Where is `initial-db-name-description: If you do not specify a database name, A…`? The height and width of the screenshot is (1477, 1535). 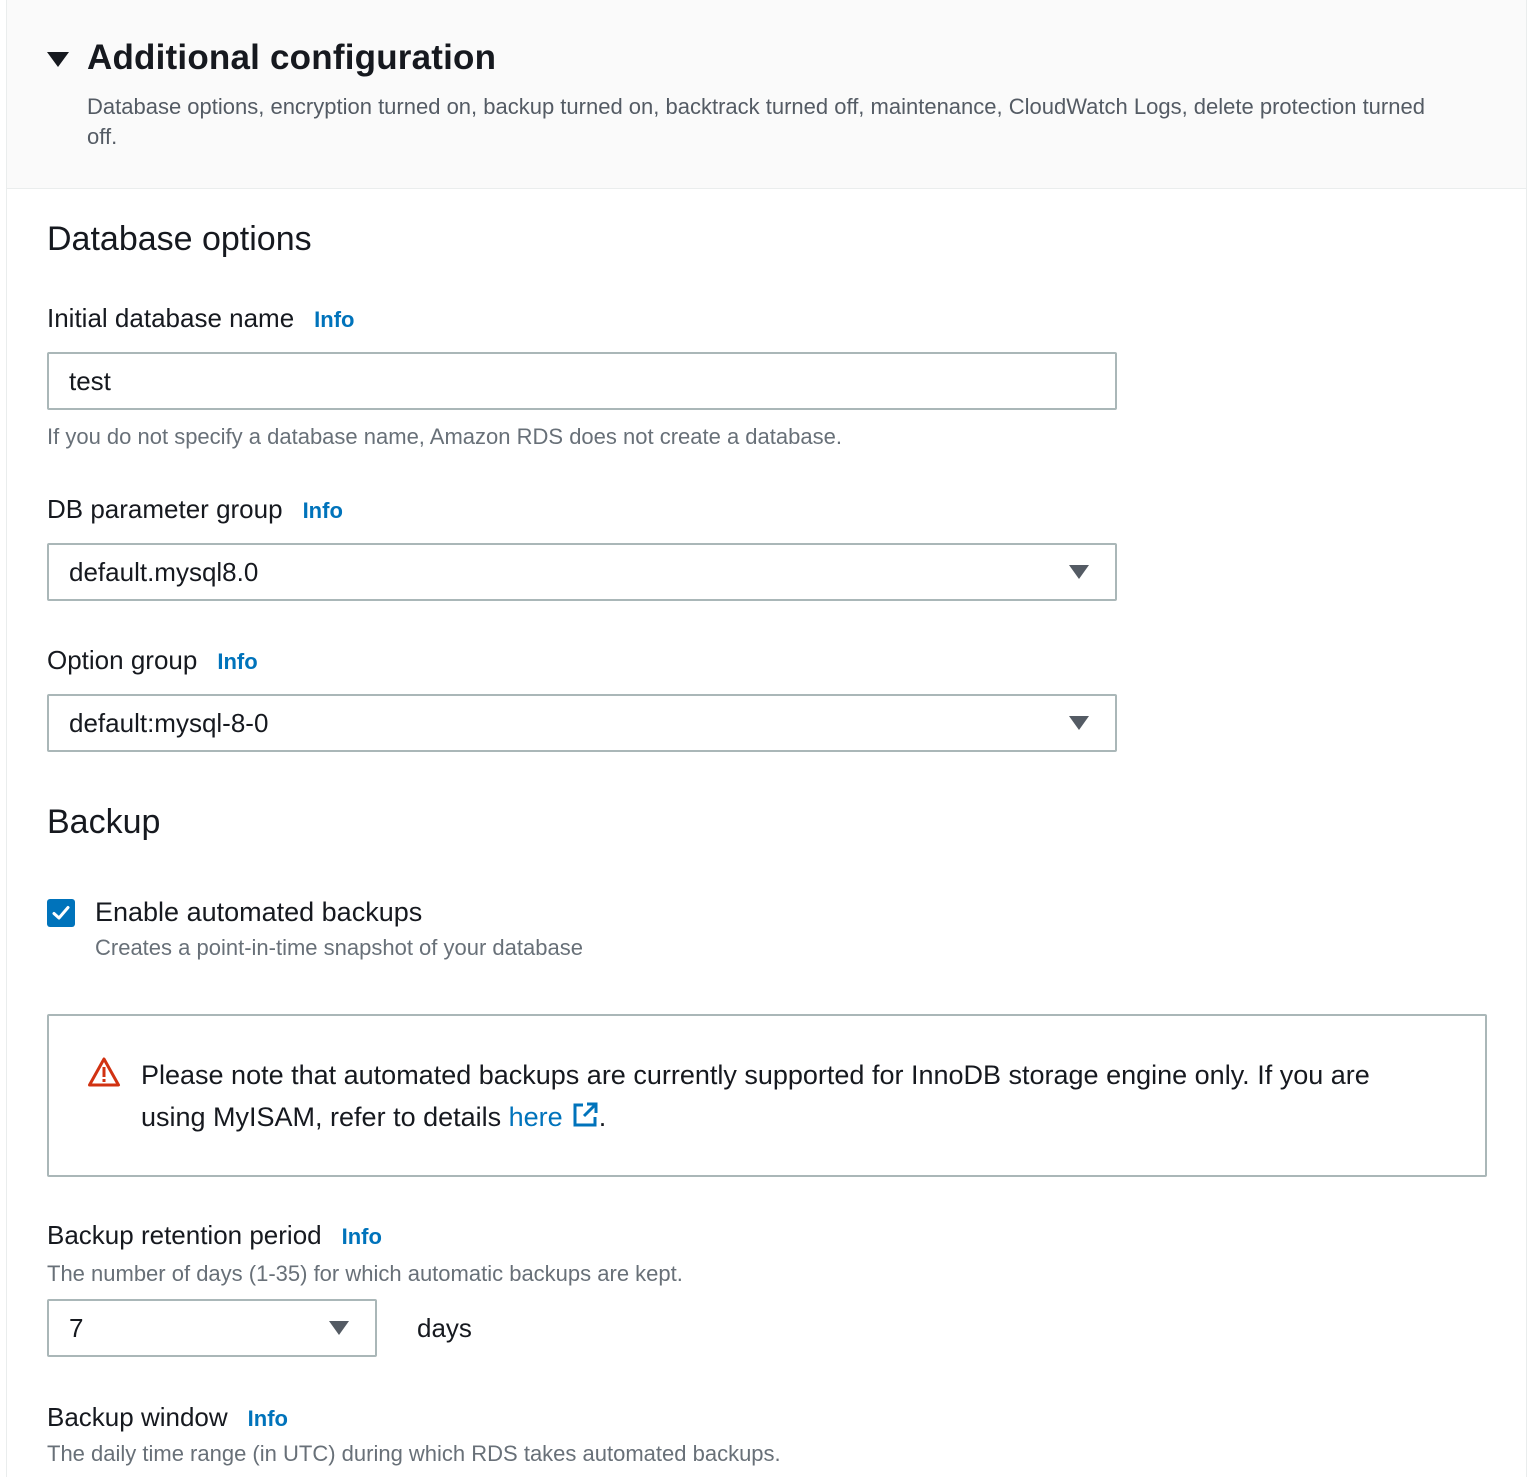
initial-db-name-description: If you do not specify a database name, A… is located at coordinates (444, 436).